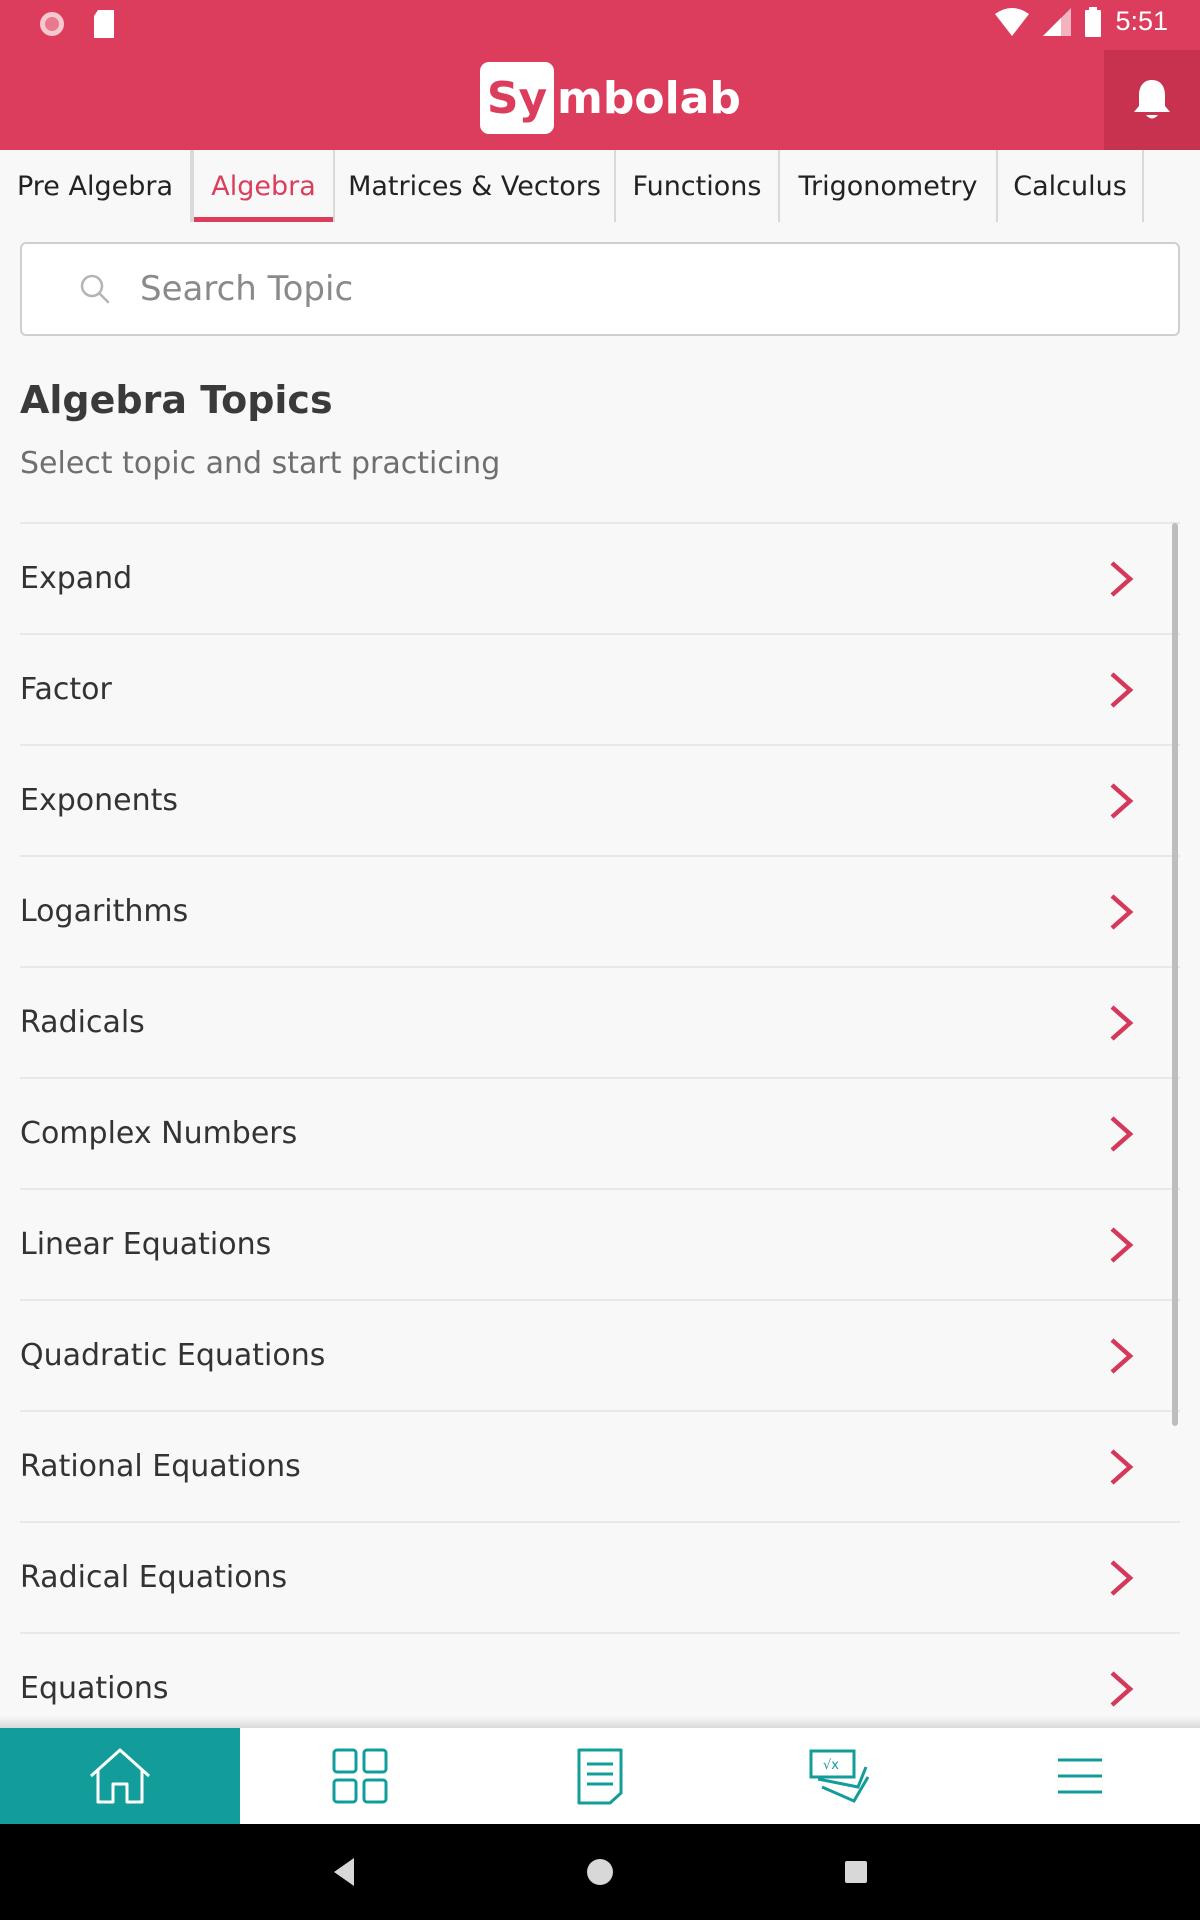 Image resolution: width=1200 pixels, height=1920 pixels. I want to click on status-bar: 5:51, so click(600, 25).